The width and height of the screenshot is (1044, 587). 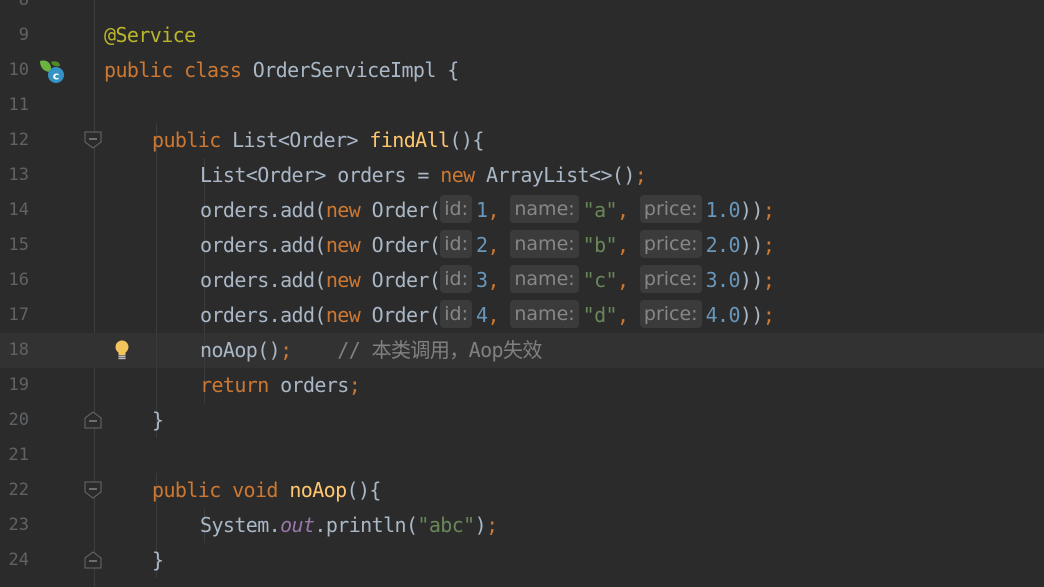 I want to click on line-number: 8, so click(x=23, y=5).